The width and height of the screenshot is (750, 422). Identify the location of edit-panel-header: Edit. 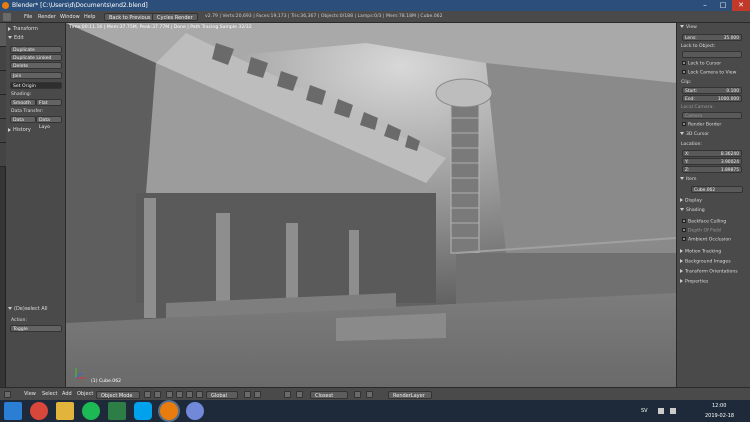
(16, 38).